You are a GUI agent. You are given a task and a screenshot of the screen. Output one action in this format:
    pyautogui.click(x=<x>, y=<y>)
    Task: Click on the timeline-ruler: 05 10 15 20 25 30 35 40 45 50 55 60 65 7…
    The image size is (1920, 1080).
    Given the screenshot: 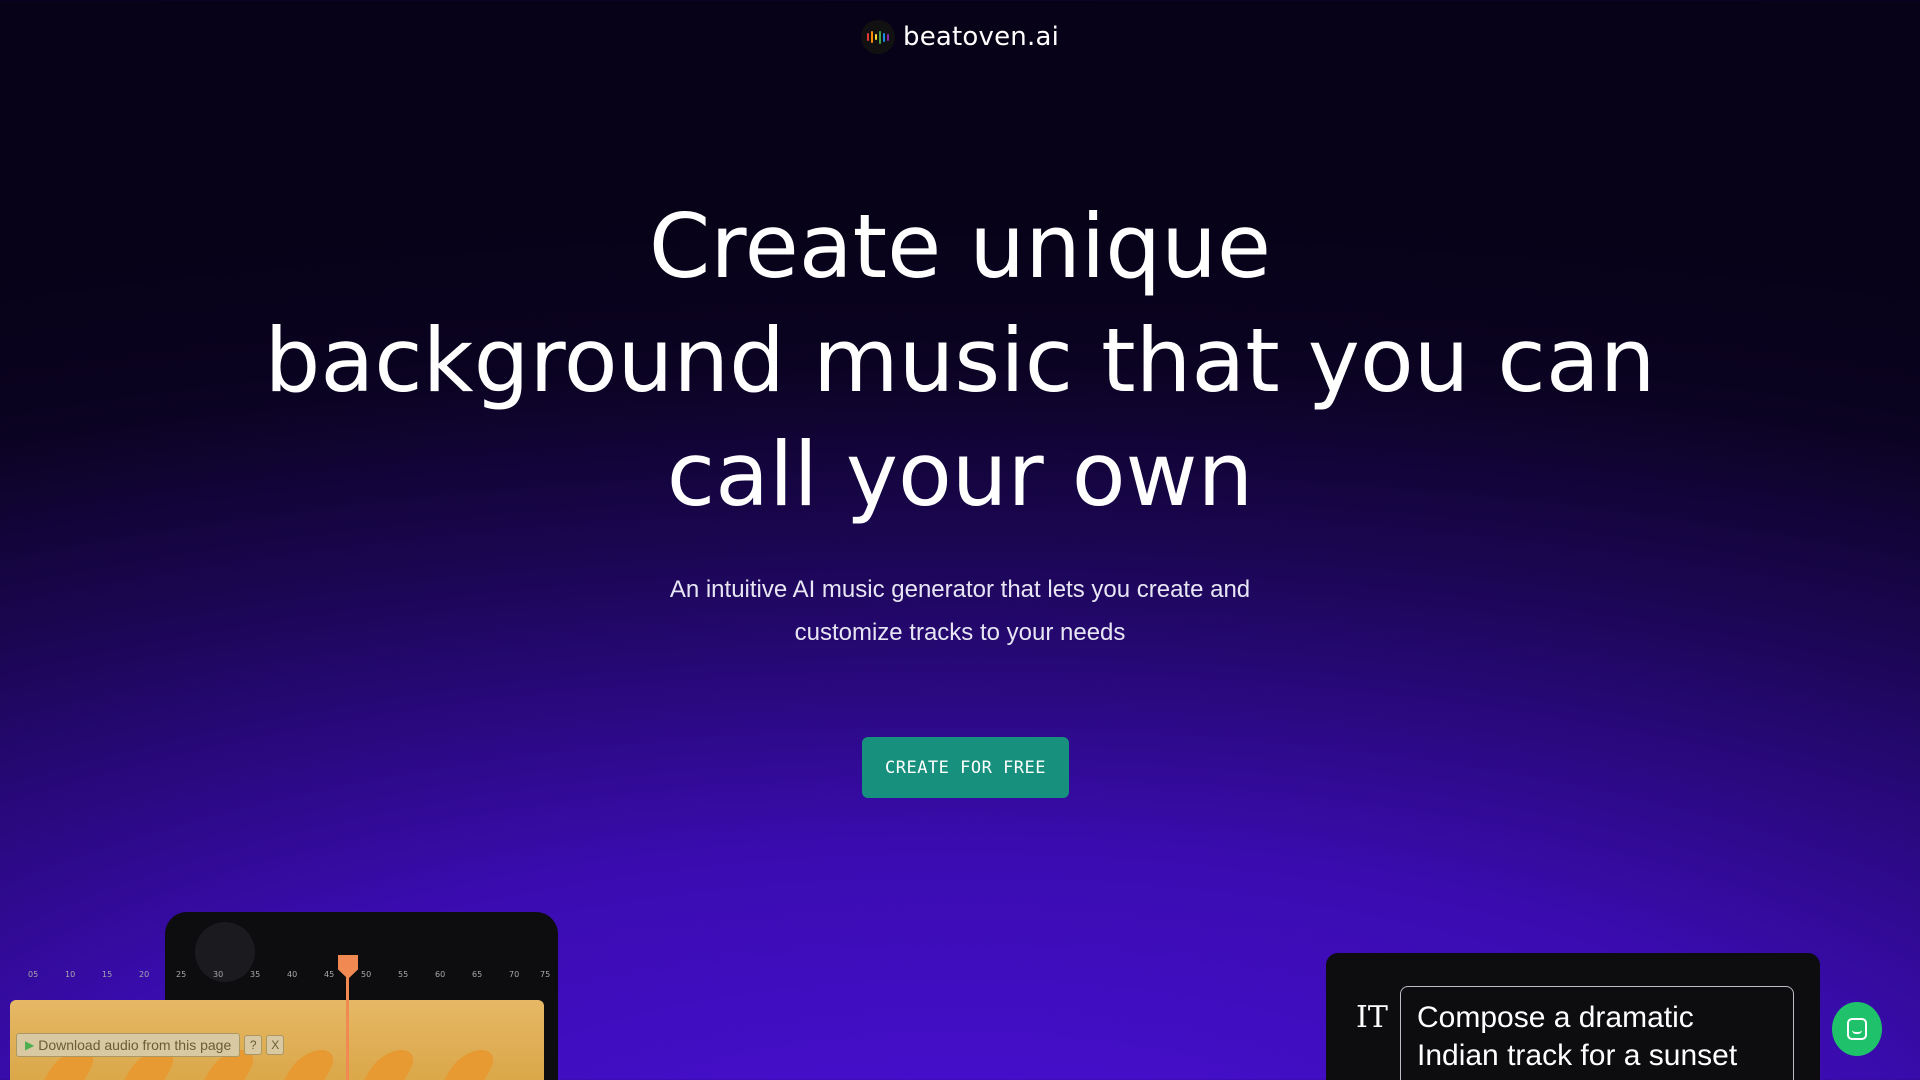 What is the action you would take?
    pyautogui.click(x=285, y=977)
    